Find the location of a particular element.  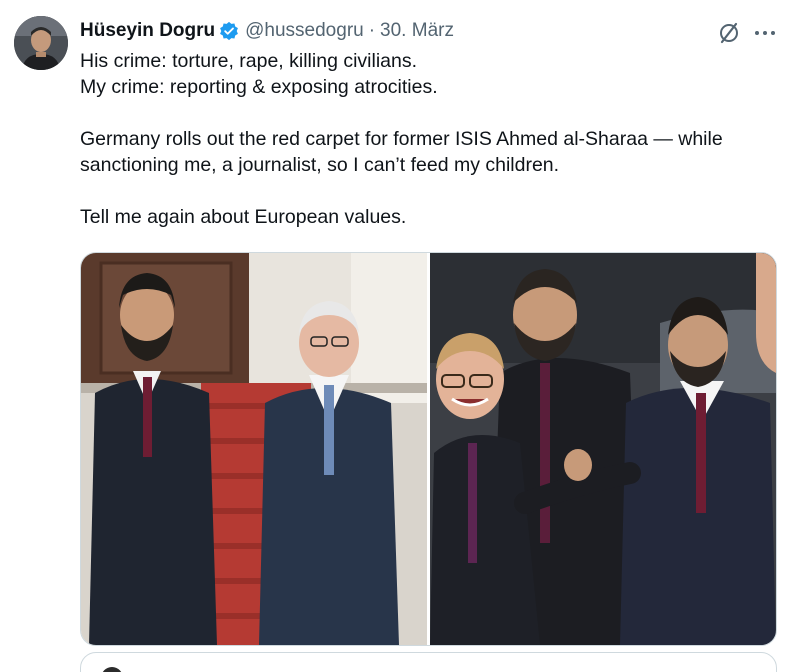

grok-icon-svg is located at coordinates (729, 33).